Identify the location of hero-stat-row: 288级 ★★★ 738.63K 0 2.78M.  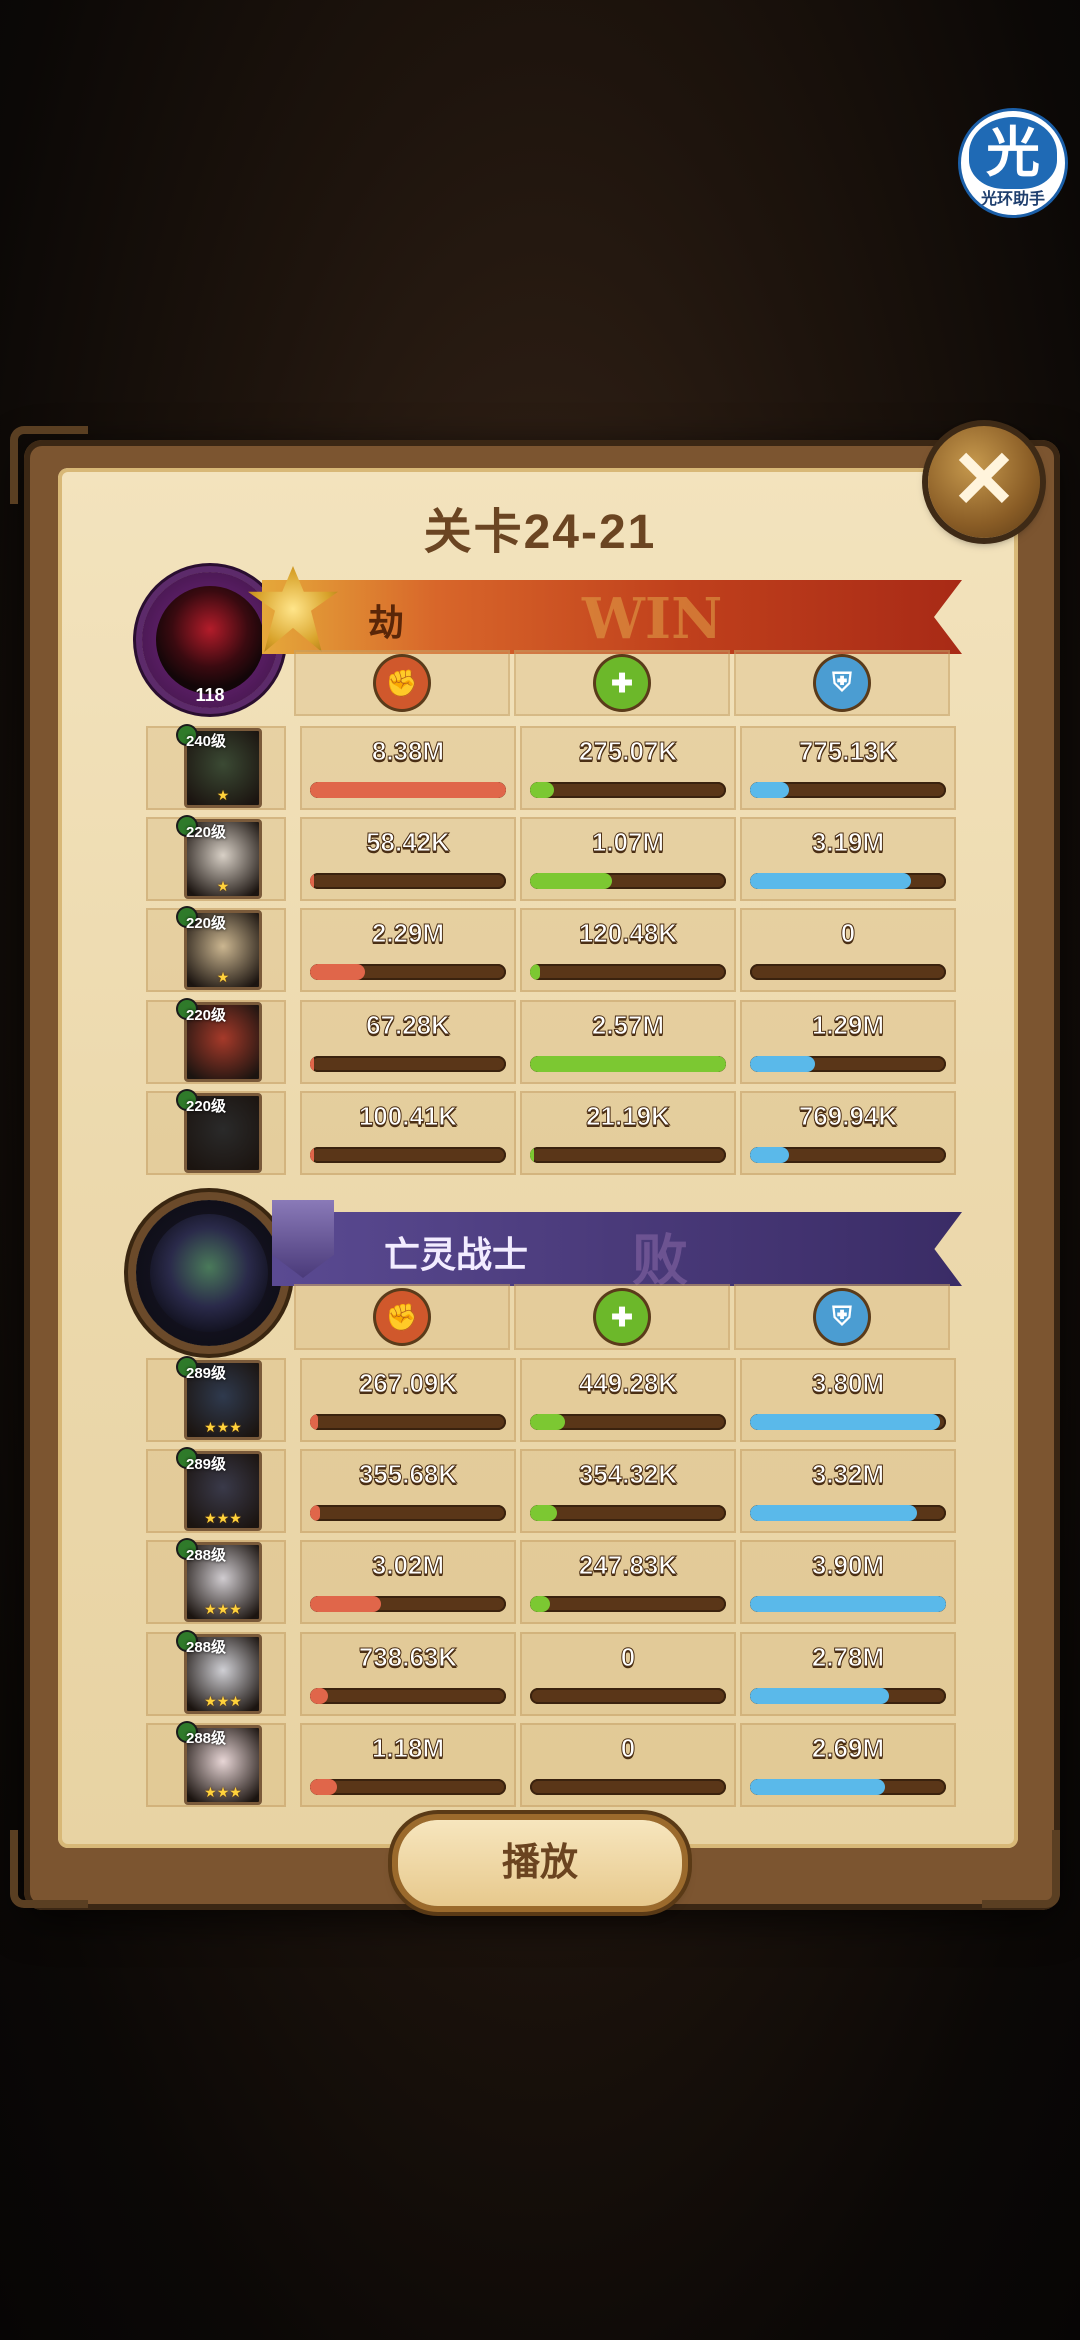
(549, 1674).